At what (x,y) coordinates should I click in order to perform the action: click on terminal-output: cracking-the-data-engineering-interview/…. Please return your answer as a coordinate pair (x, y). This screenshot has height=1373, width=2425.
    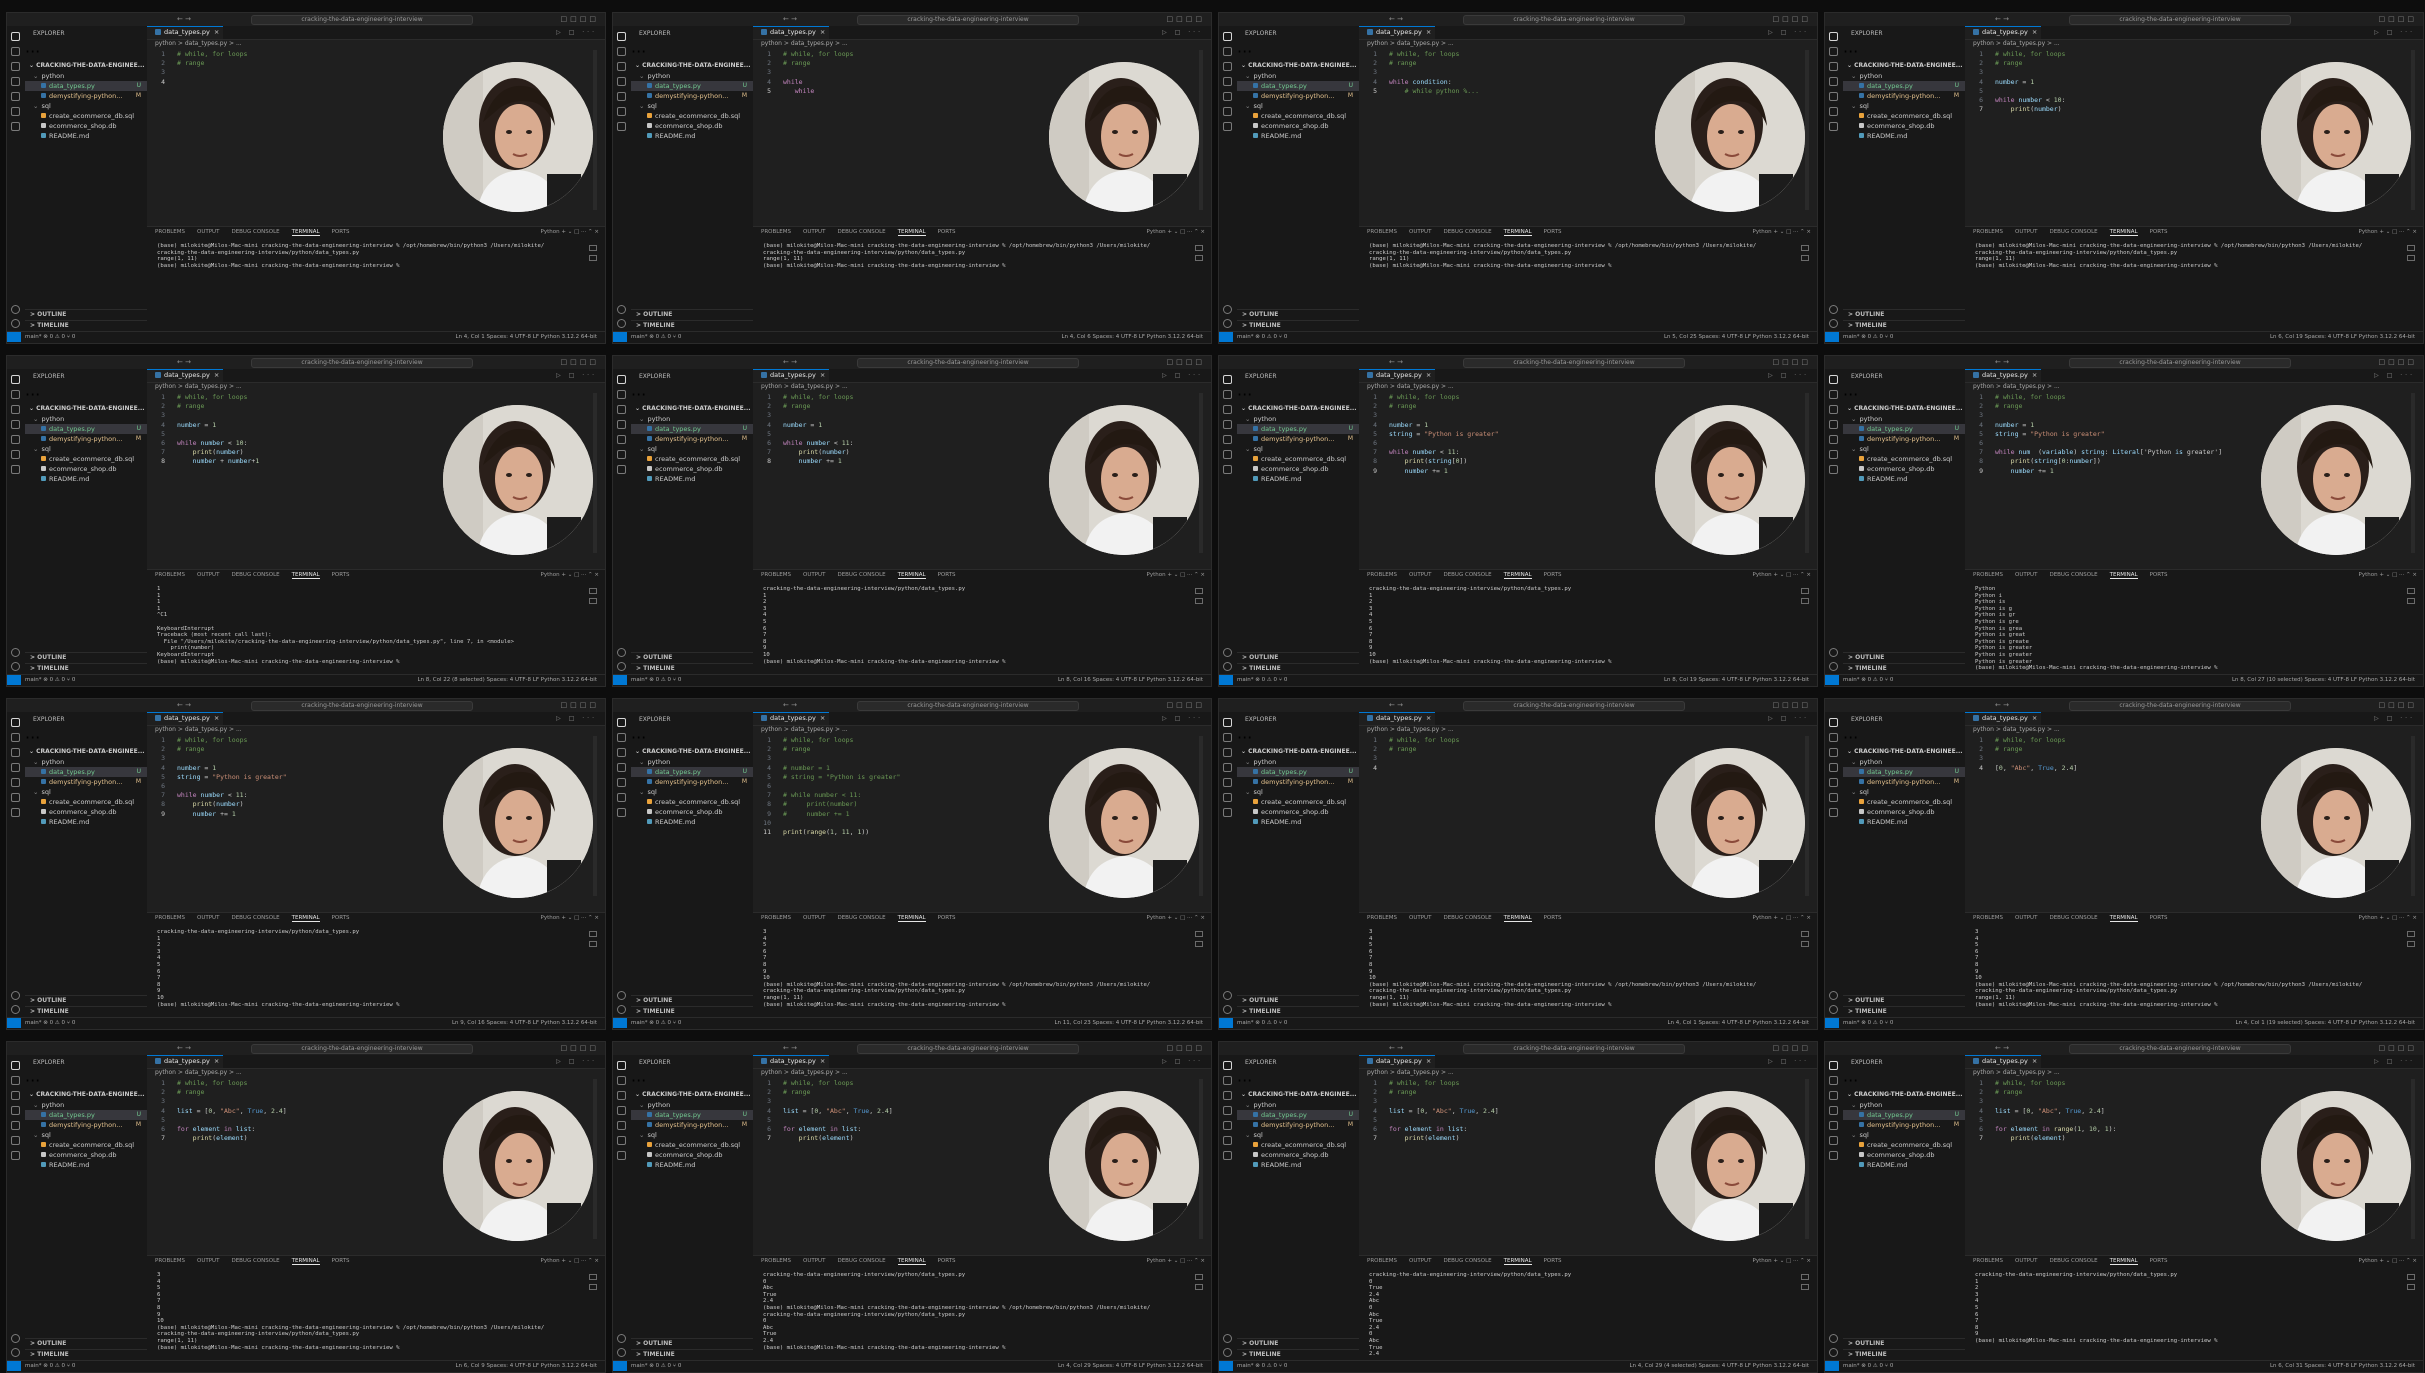
    Looking at the image, I should click on (972, 628).